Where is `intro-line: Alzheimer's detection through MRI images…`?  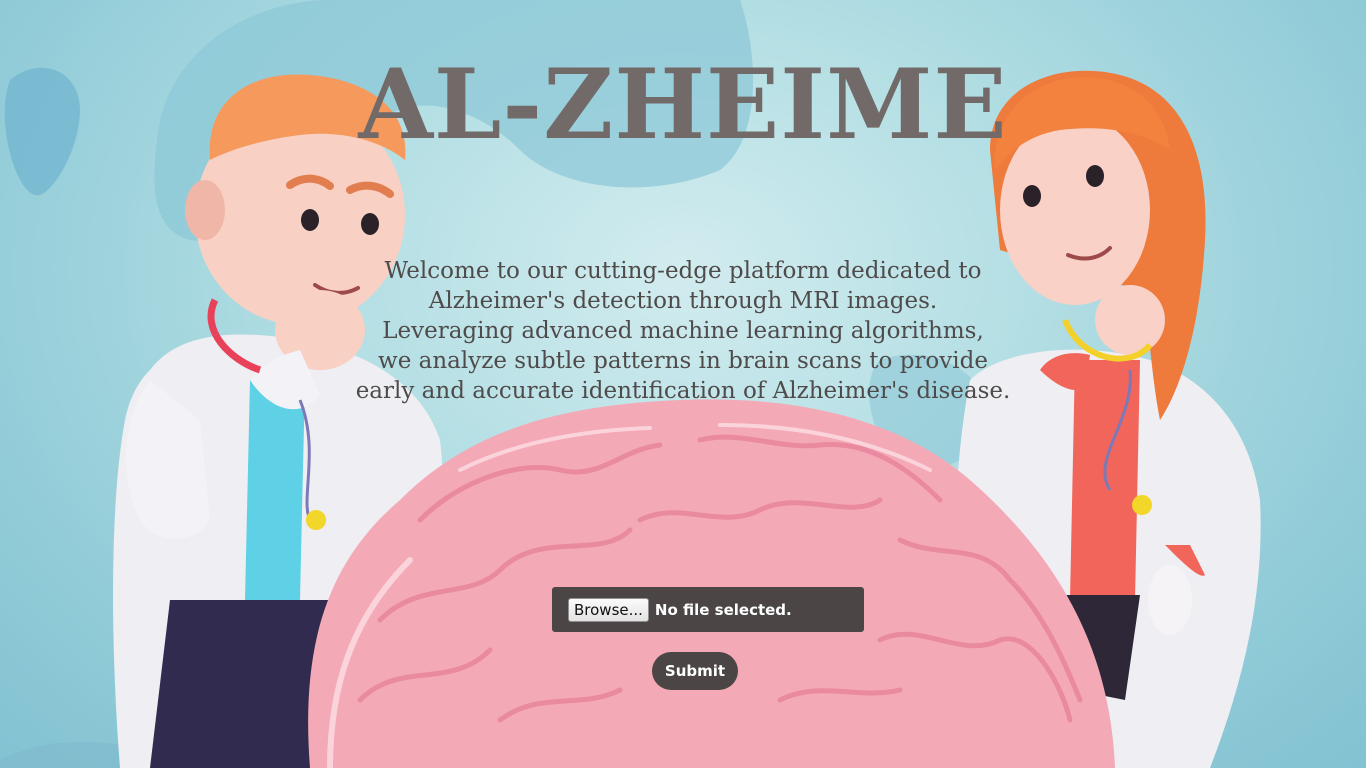
intro-line: Alzheimer's detection through MRI images… is located at coordinates (683, 301).